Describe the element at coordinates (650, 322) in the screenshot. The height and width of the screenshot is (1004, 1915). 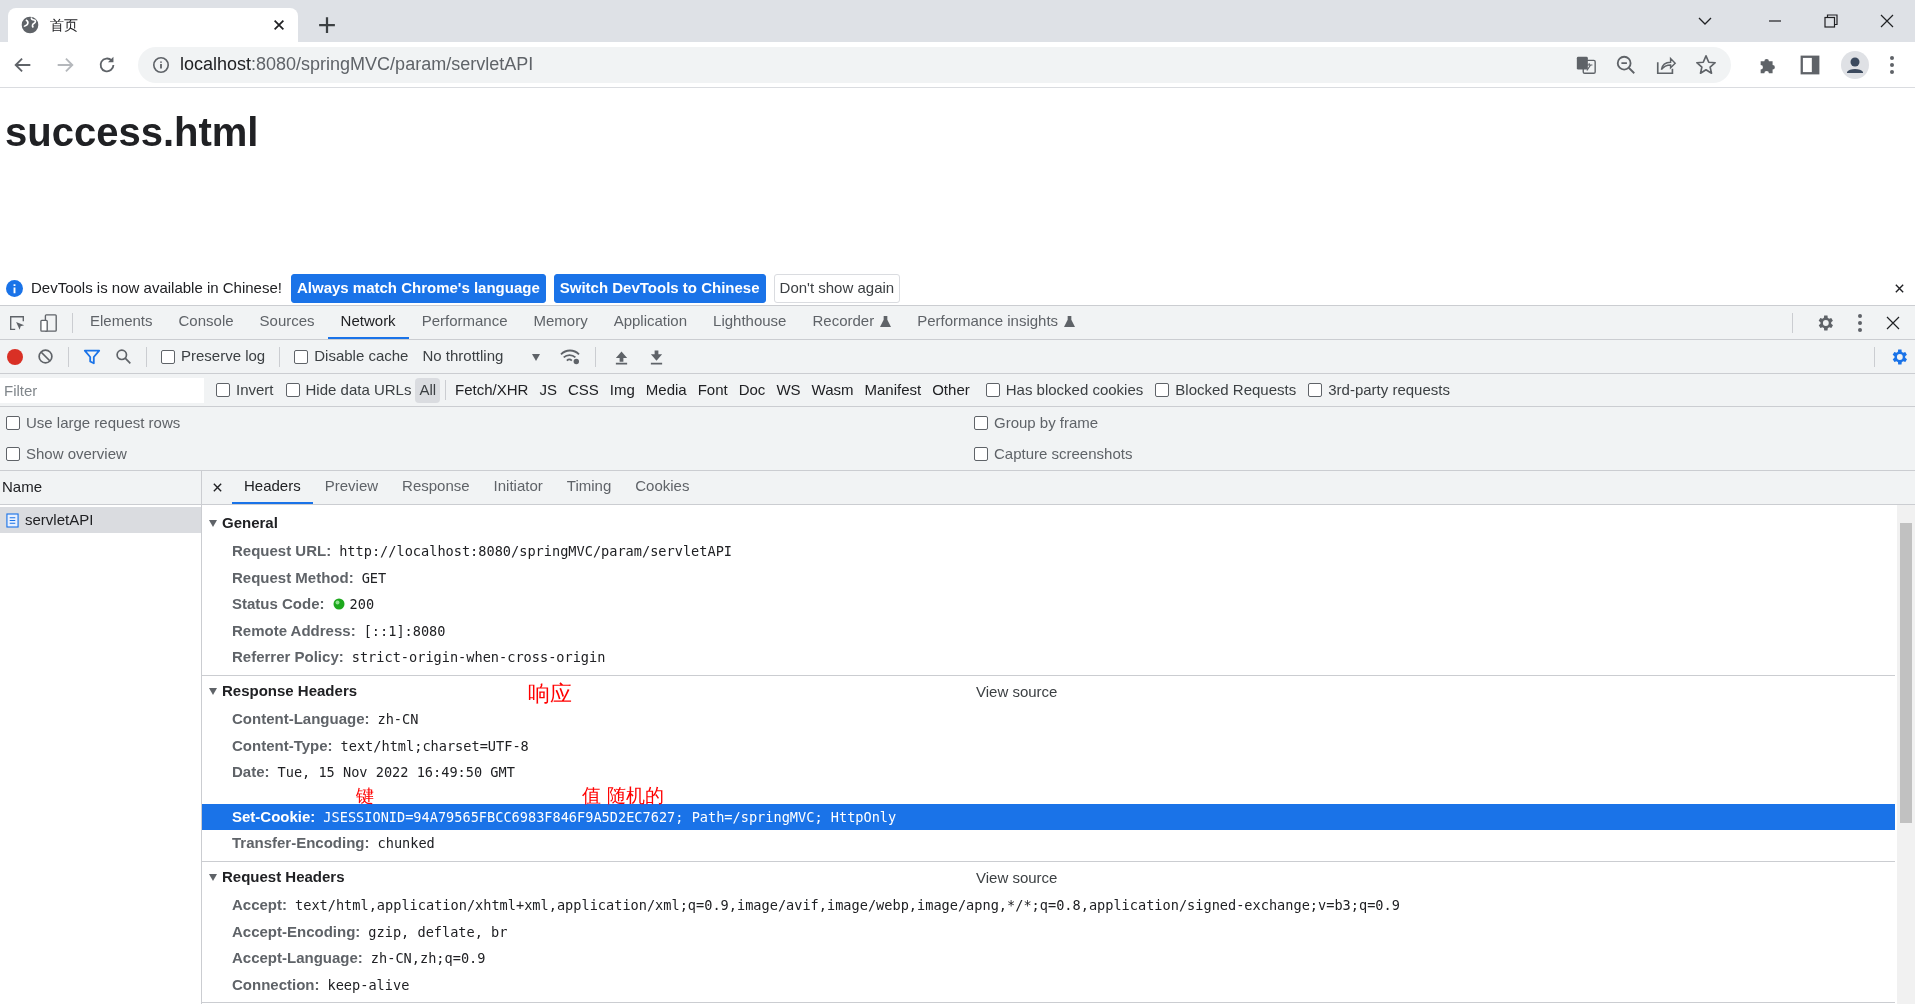
I see `devtools-tab: Application` at that location.